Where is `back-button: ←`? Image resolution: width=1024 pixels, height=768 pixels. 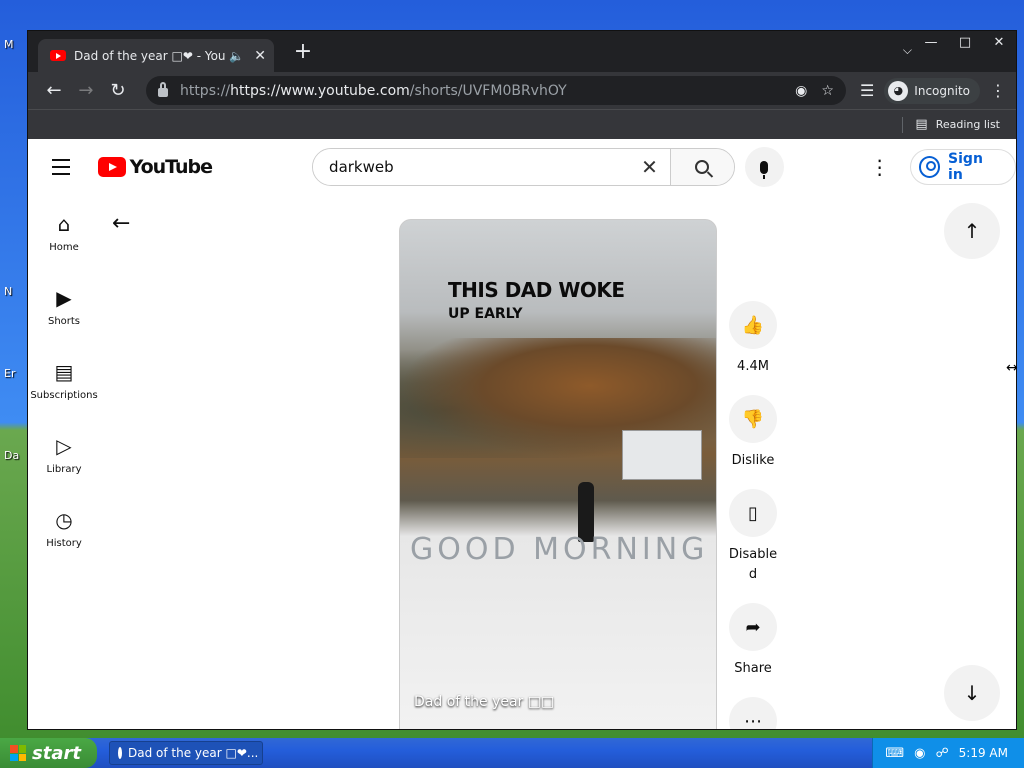 back-button: ← is located at coordinates (54, 90).